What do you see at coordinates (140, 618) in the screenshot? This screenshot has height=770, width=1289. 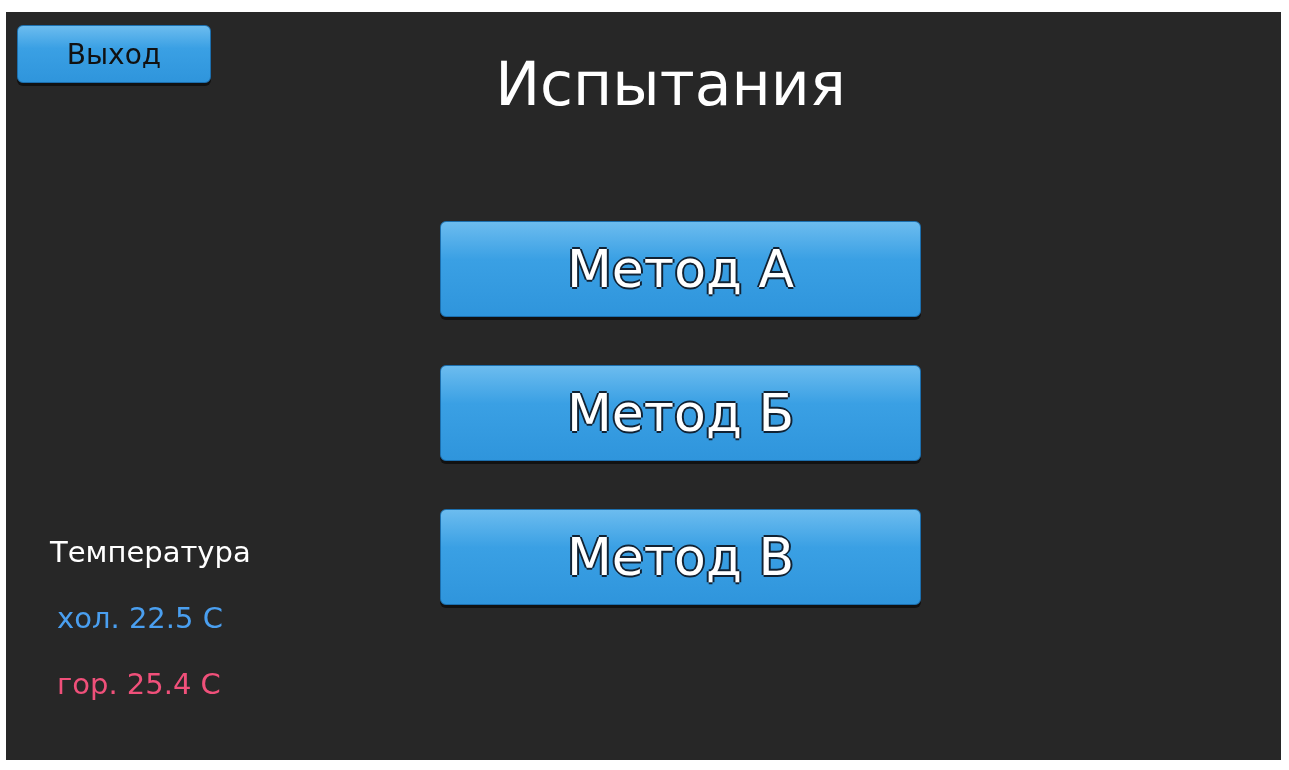 I see `temperature-reading: хол. 22.5 C` at bounding box center [140, 618].